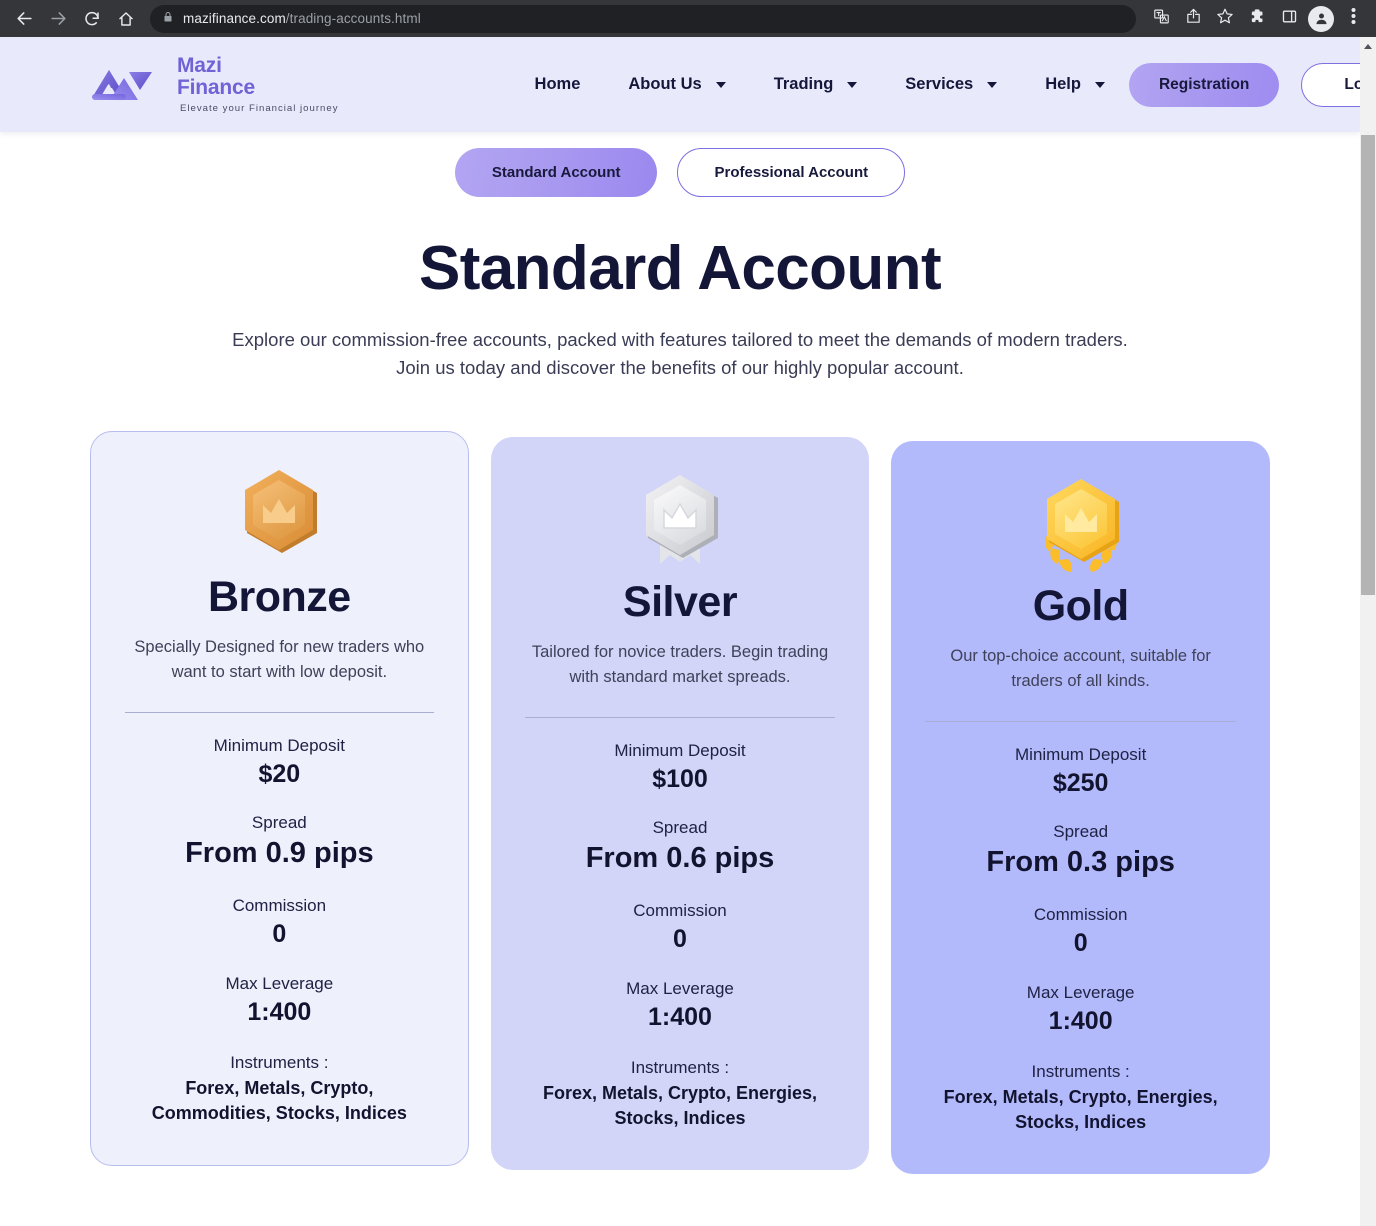 The width and height of the screenshot is (1376, 1226). I want to click on extensions-puzzle-icon, so click(1257, 19).